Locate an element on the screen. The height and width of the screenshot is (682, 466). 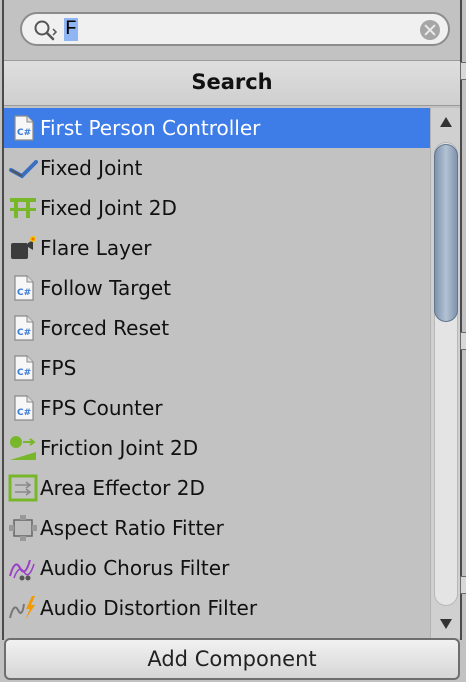
list-item-label: Aspect Ratio Fitter is located at coordinates (132, 528).